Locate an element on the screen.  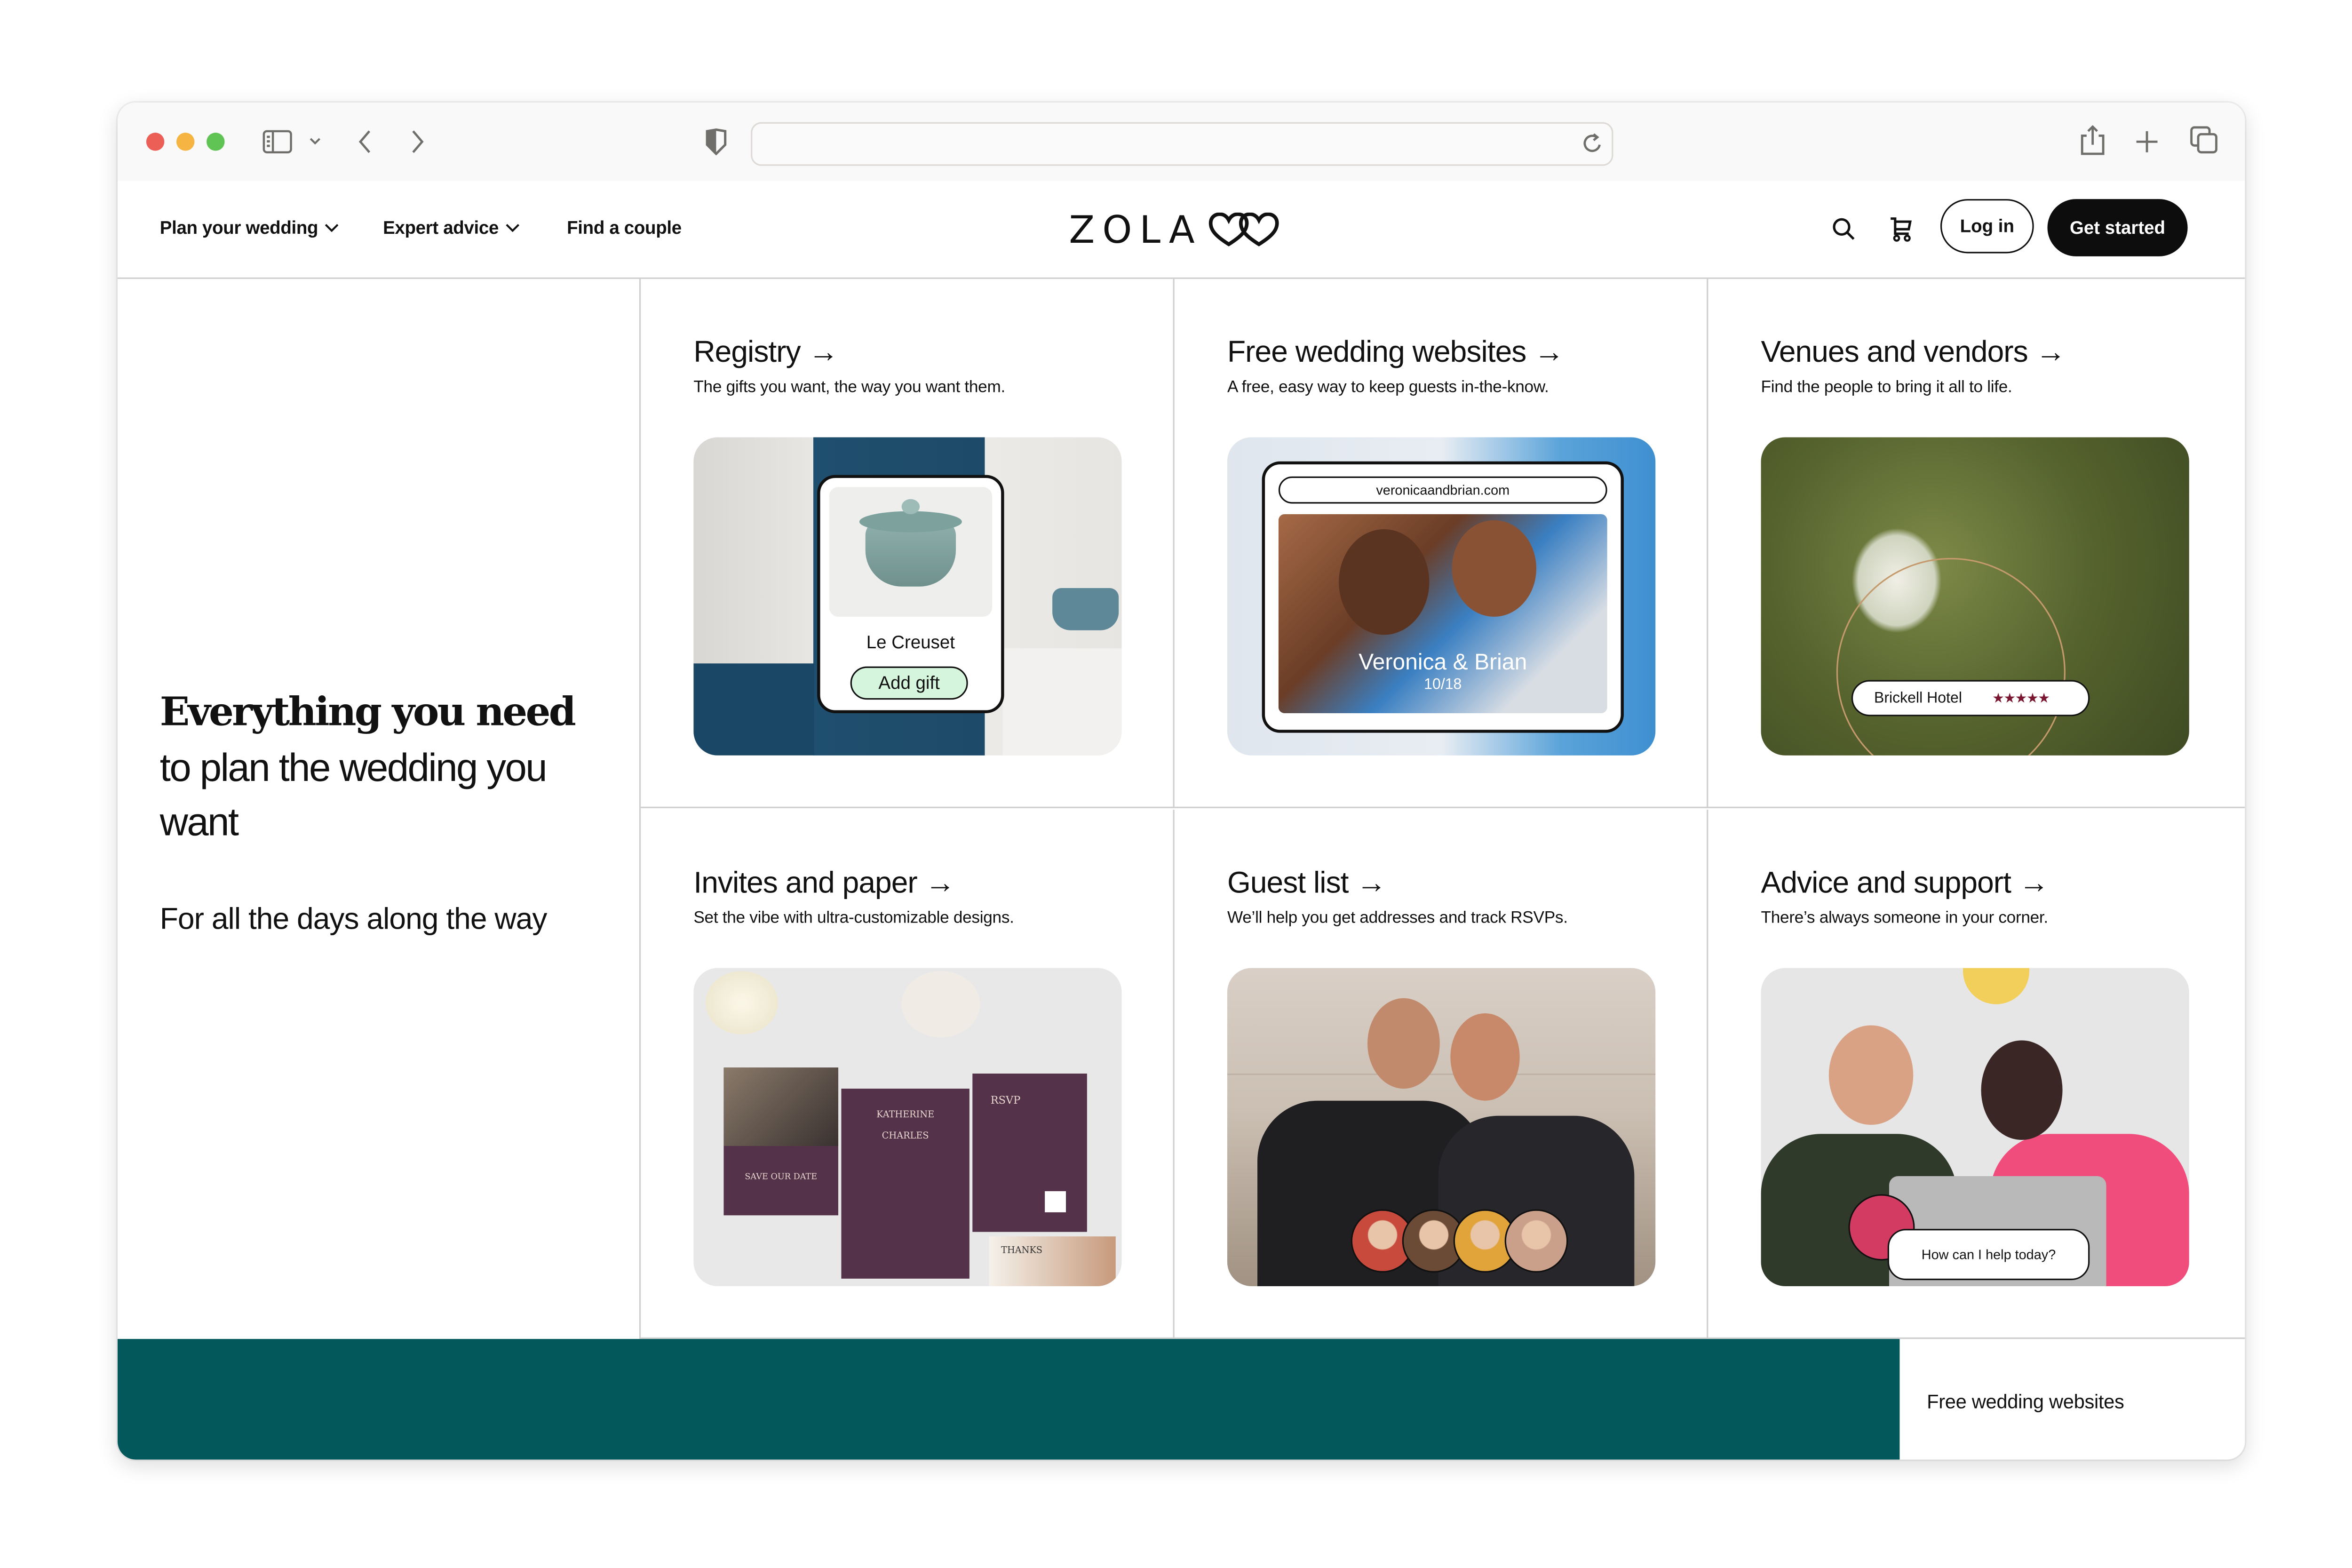
registry-image: Le Creuset Add gift is located at coordinates (907, 596).